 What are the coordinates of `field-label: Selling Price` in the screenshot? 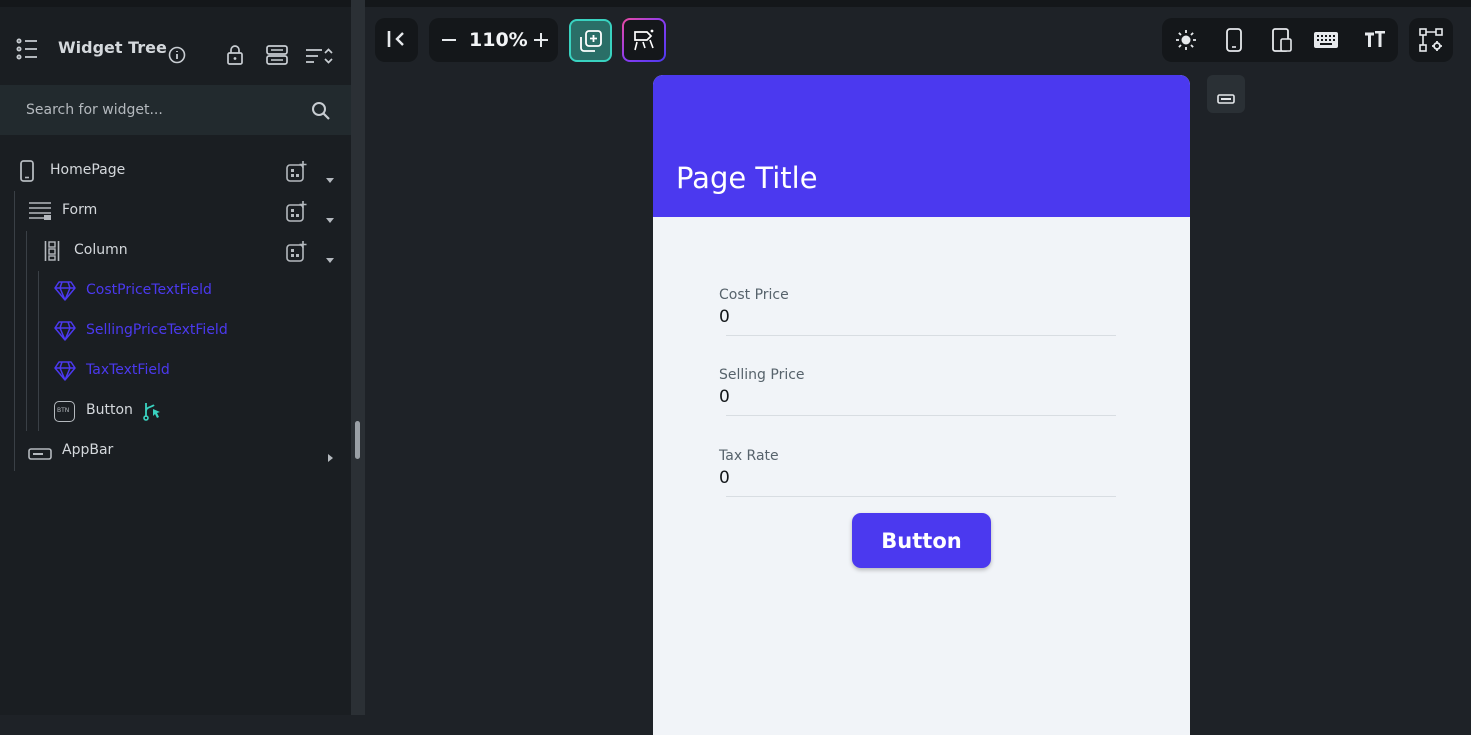 It's located at (762, 375).